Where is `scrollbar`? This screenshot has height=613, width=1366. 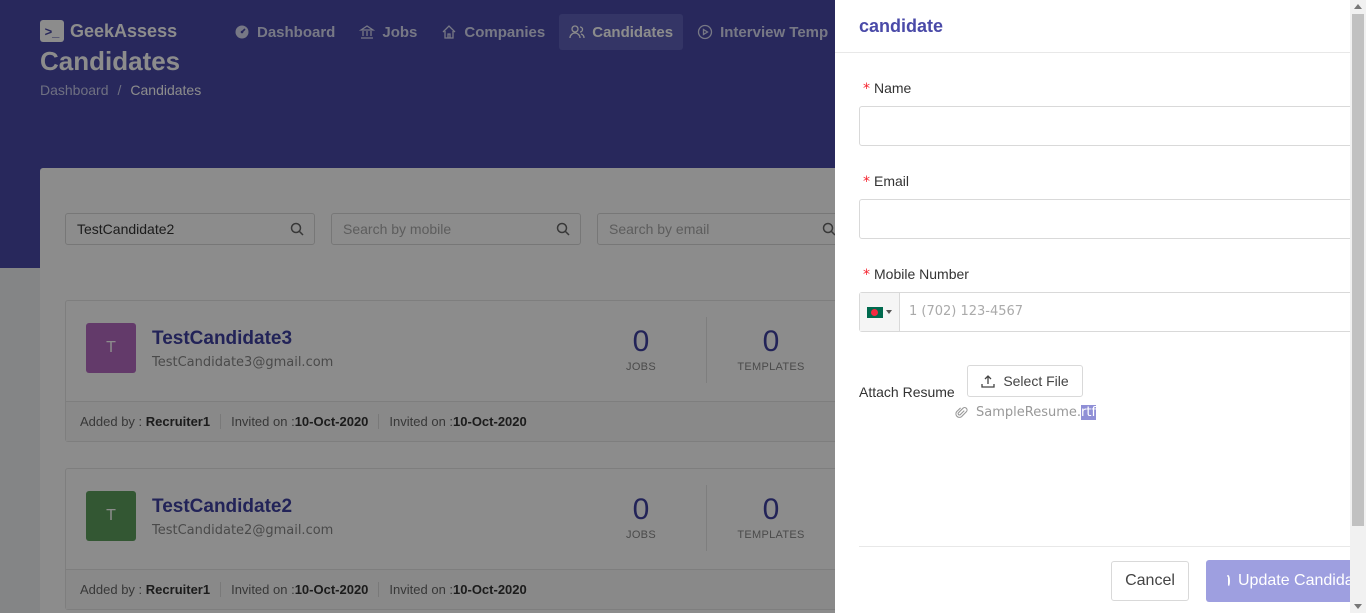 scrollbar is located at coordinates (1358, 306).